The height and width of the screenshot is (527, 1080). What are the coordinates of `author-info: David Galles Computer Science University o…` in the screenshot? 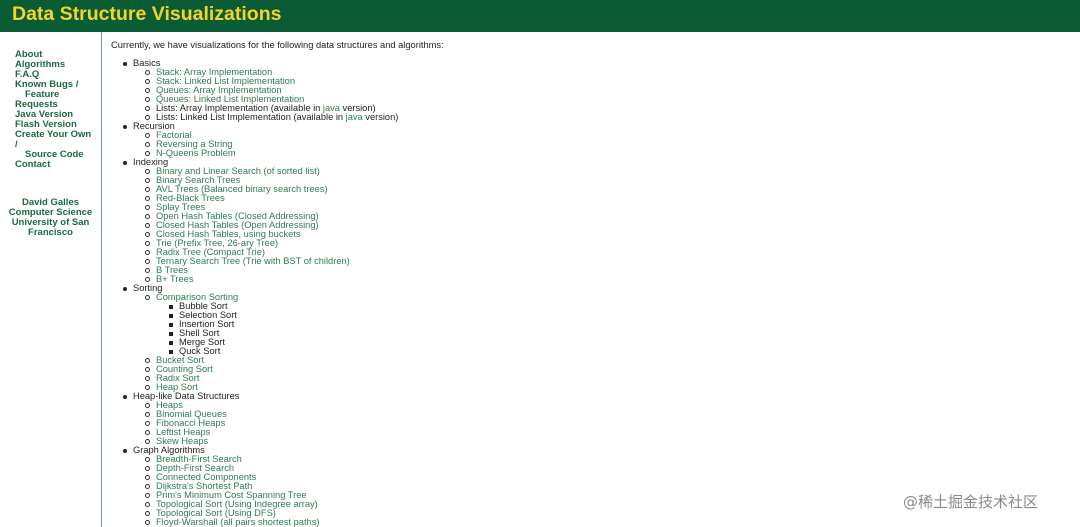 It's located at (50, 218).